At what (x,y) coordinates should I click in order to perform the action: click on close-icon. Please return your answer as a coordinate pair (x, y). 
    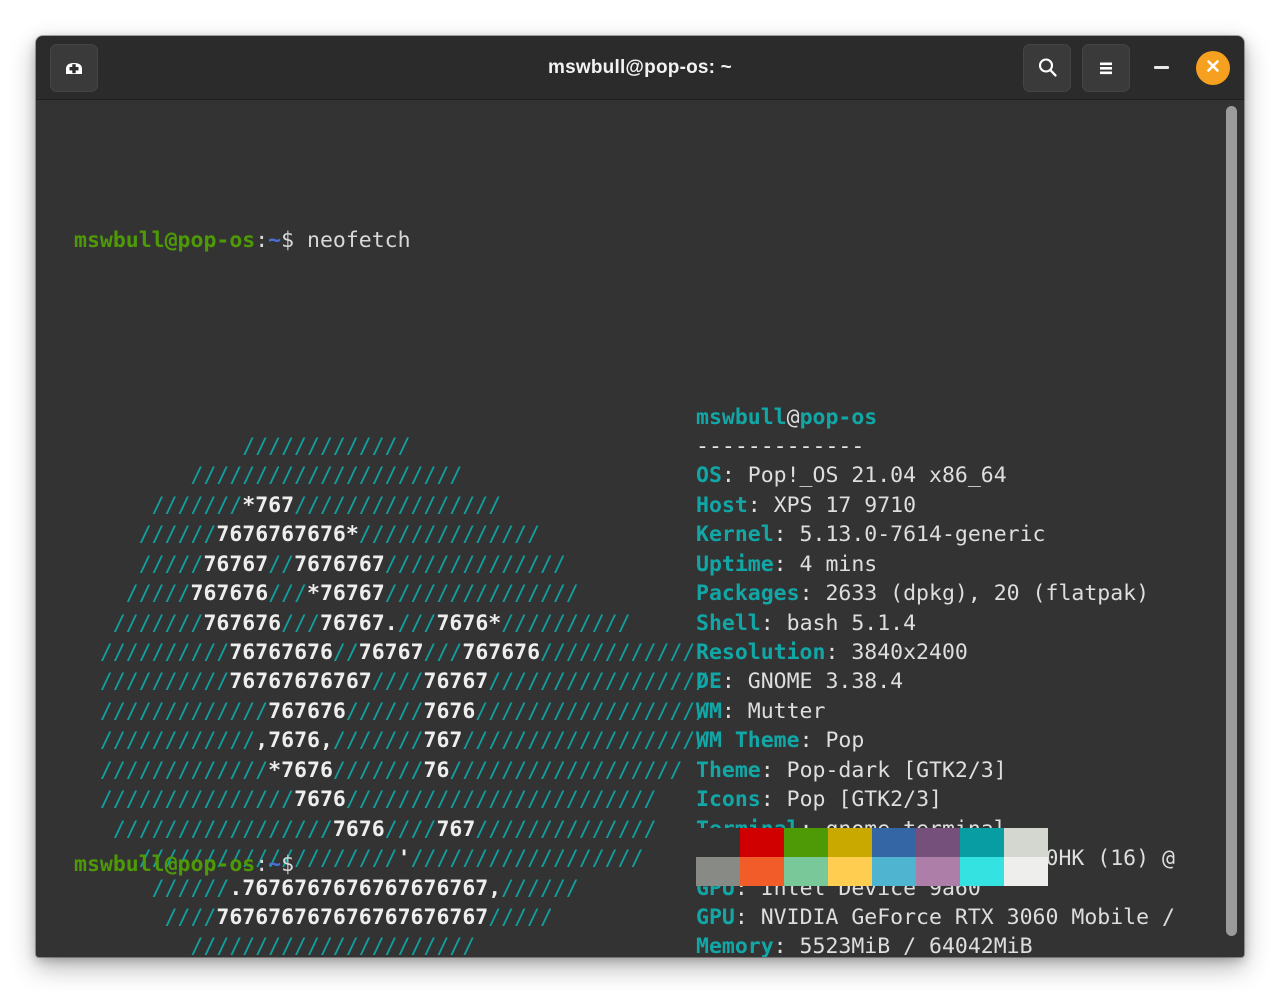
    Looking at the image, I should click on (1213, 68).